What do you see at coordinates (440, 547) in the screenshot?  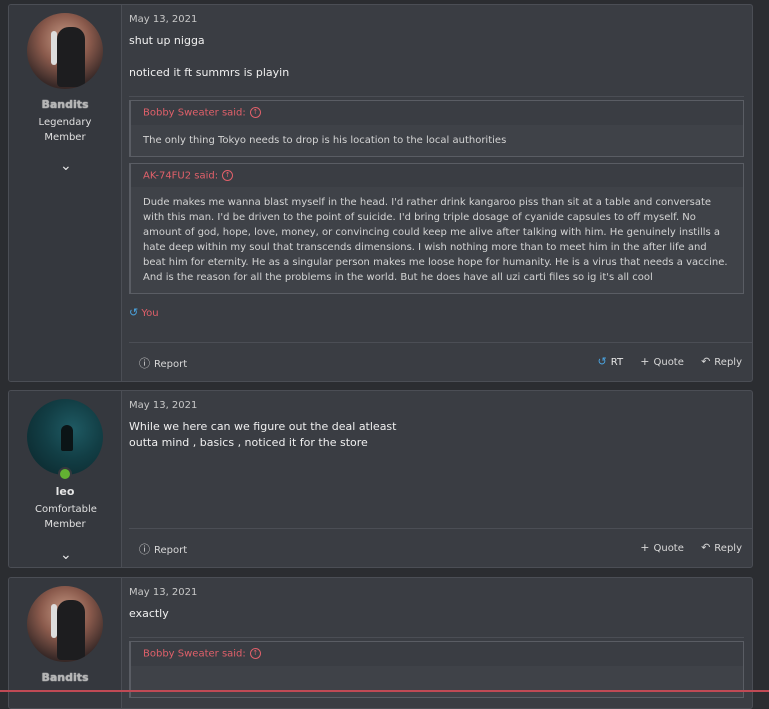 I see `post-footer: ⓘ Report + Quote ↶ Reply` at bounding box center [440, 547].